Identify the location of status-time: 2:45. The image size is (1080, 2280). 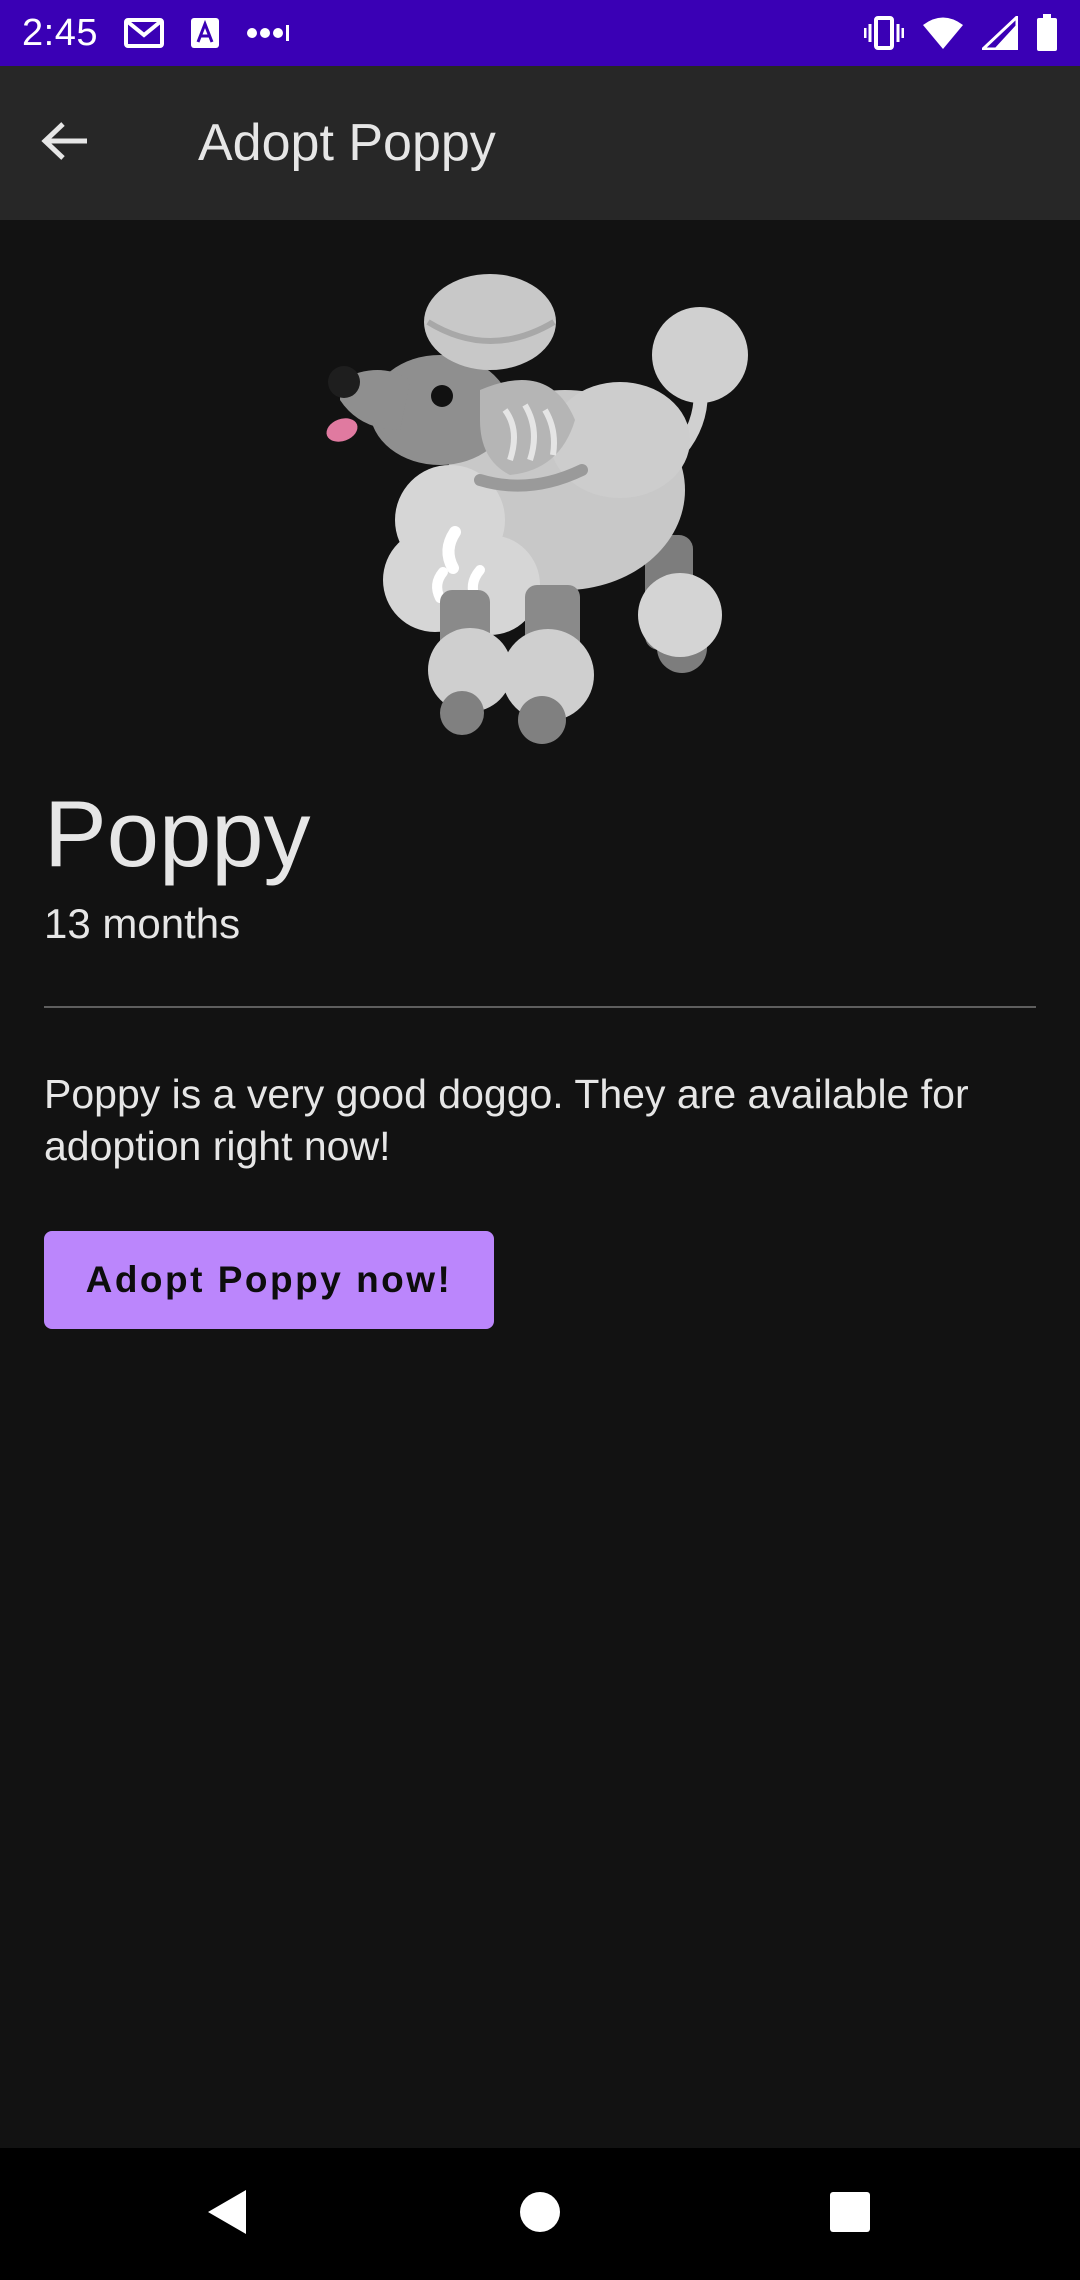
(60, 33).